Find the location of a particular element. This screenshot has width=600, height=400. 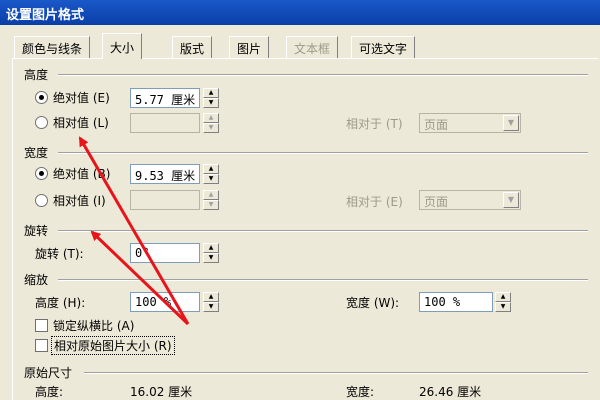

annotation-arrows is located at coordinates (134, 231).